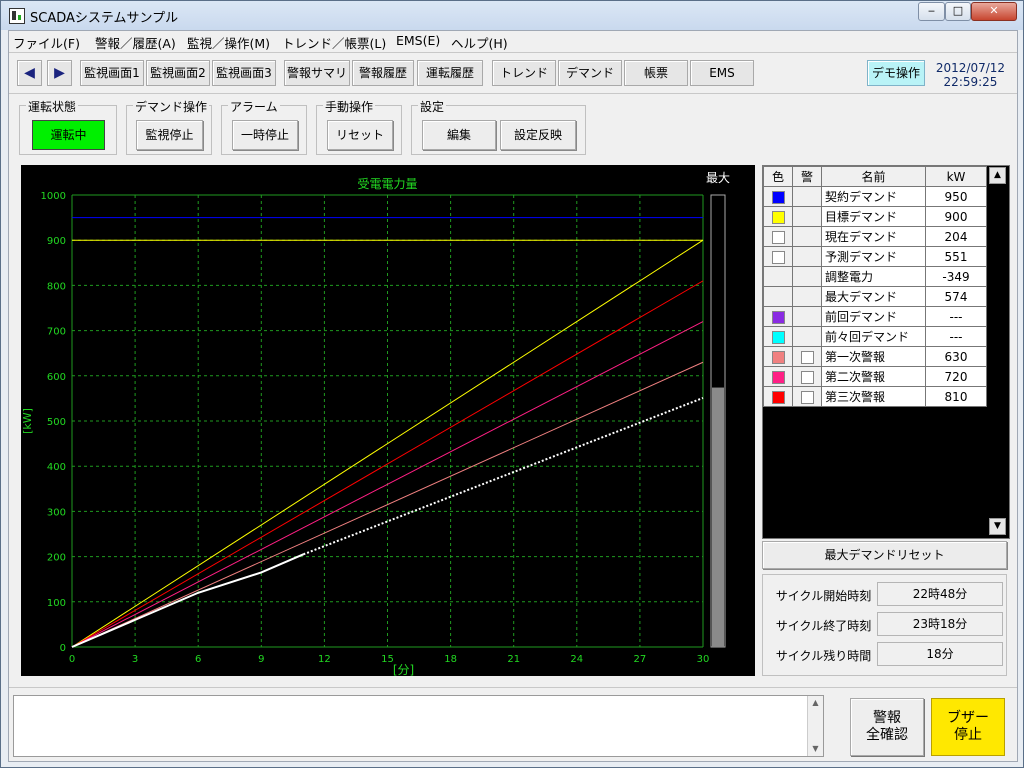 Image resolution: width=1024 pixels, height=768 pixels. I want to click on x-tick-label: 24, so click(576, 659).